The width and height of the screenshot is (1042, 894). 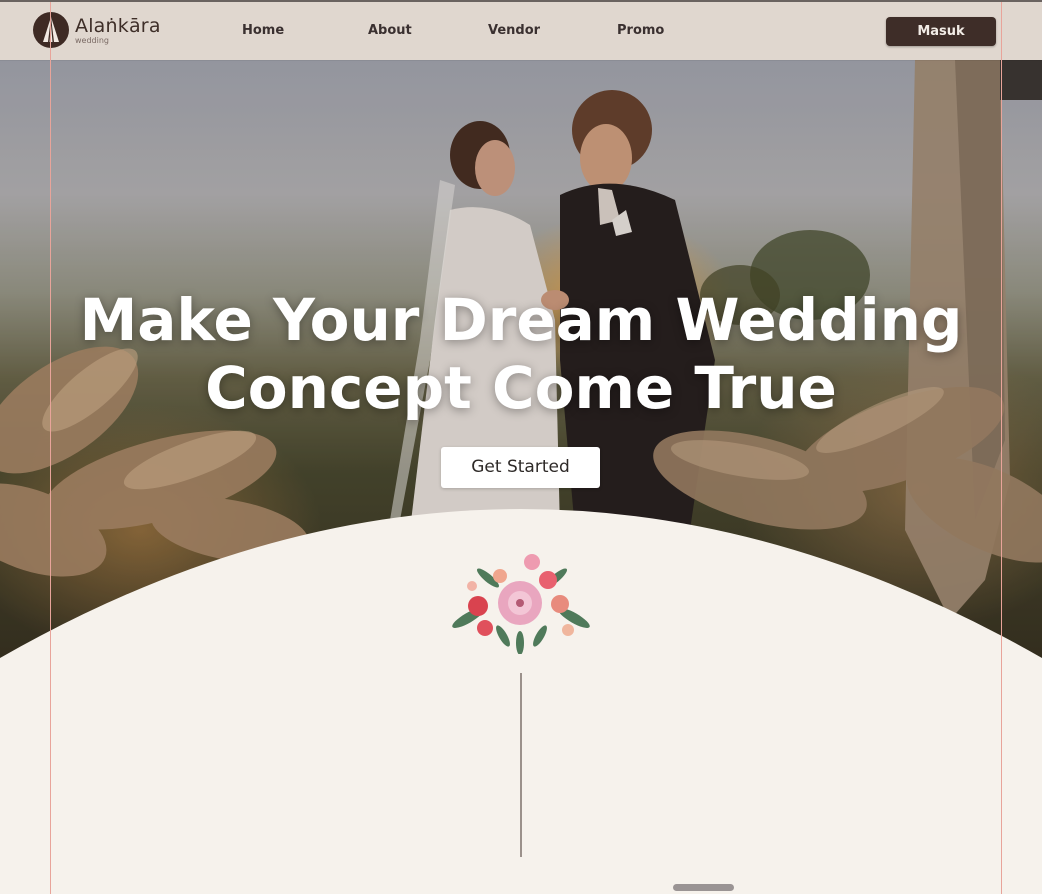 I want to click on hero-title-line-1: Make Your Dream Wedding, so click(x=521, y=320).